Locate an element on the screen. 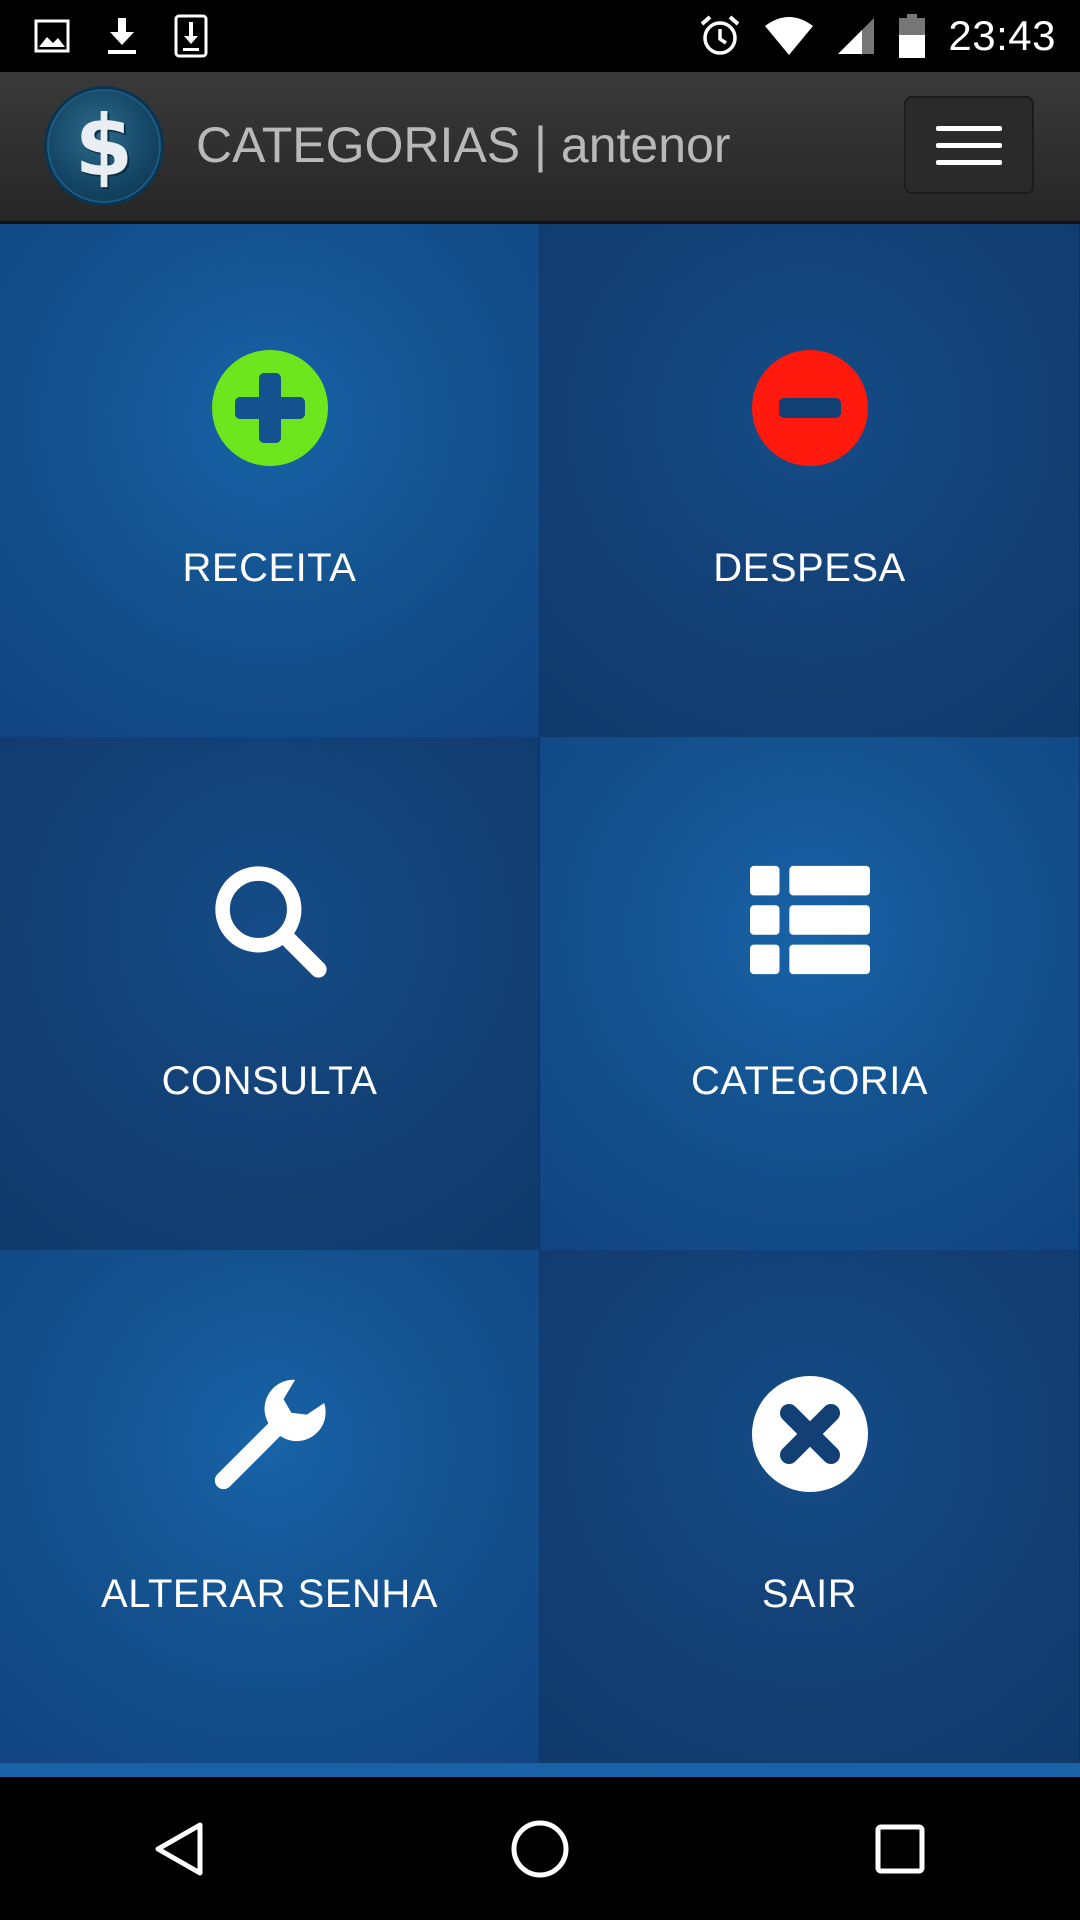 This screenshot has width=1080, height=1920. download-icon is located at coordinates (122, 36).